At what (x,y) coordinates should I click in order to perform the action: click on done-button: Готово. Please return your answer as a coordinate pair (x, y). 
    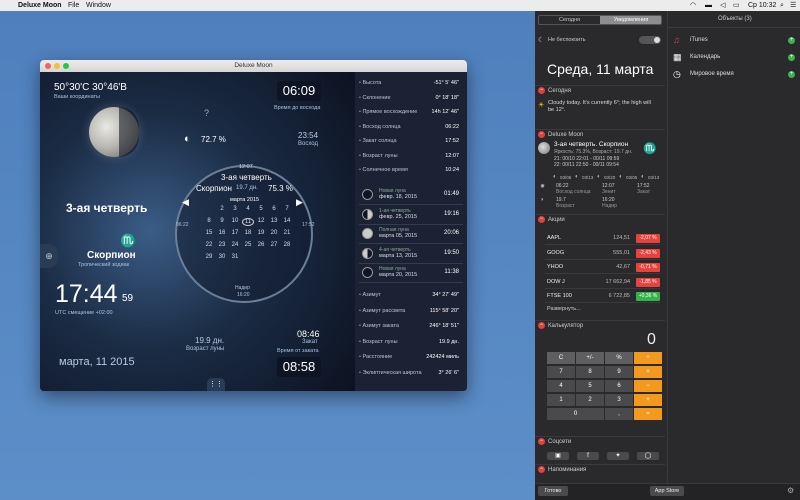
    Looking at the image, I should click on (553, 491).